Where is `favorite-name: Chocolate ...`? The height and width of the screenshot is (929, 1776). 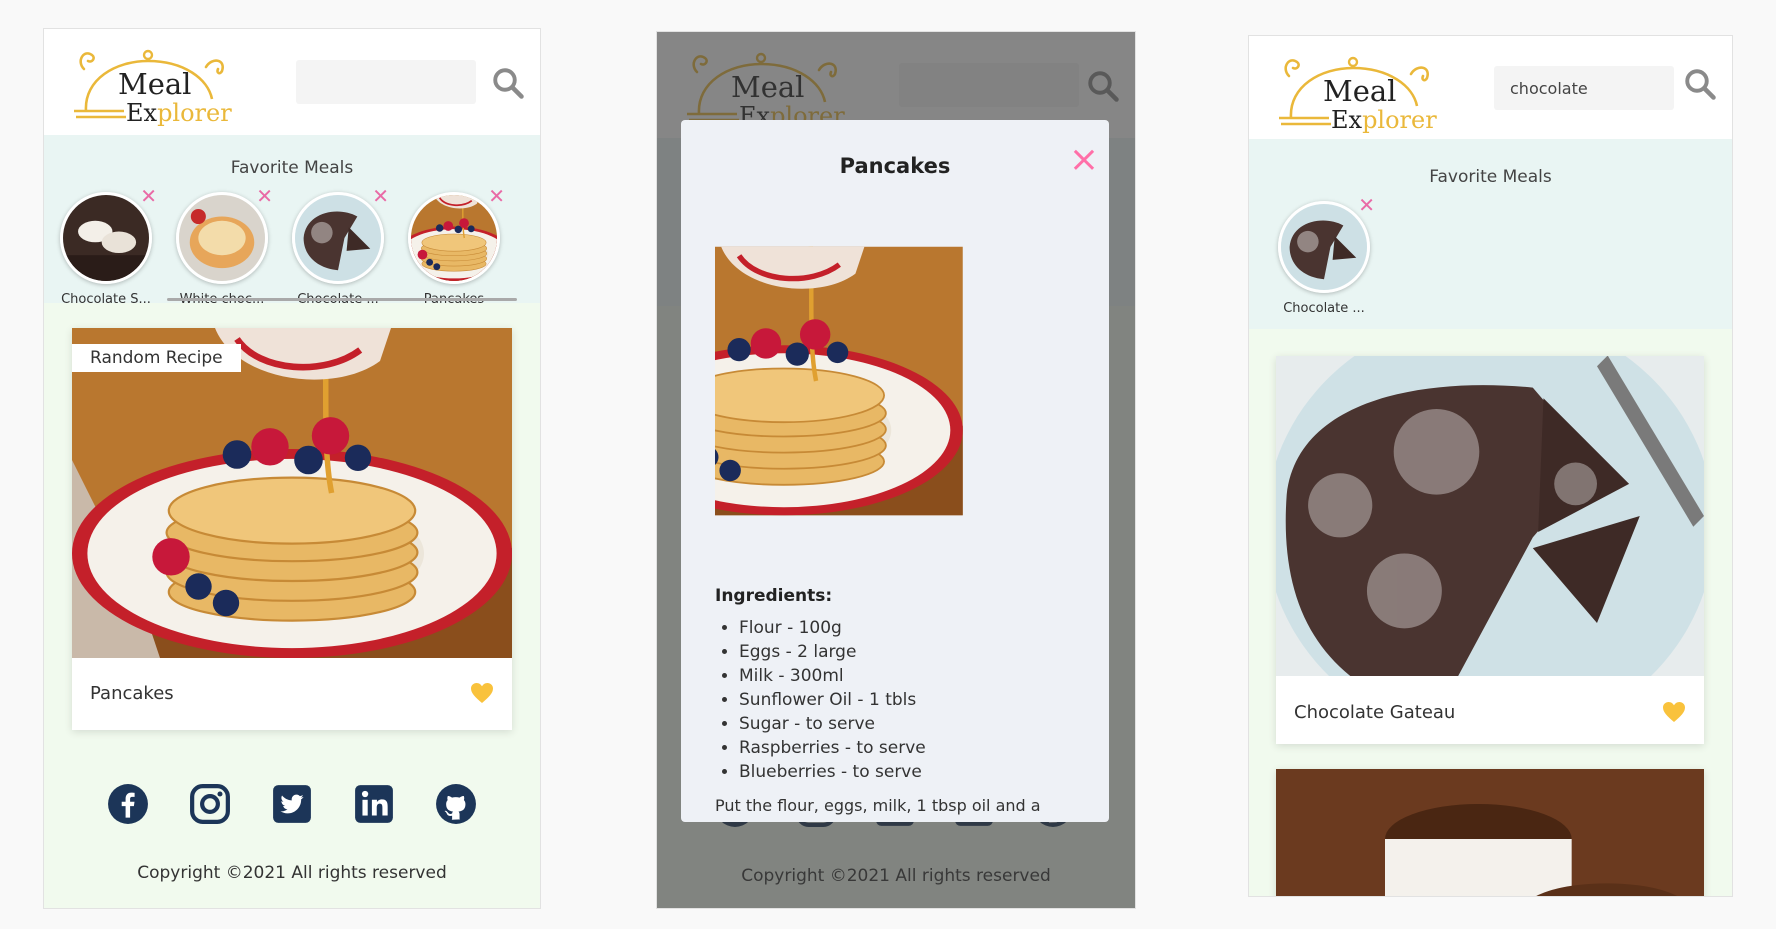
favorite-name: Chocolate ... is located at coordinates (1324, 308).